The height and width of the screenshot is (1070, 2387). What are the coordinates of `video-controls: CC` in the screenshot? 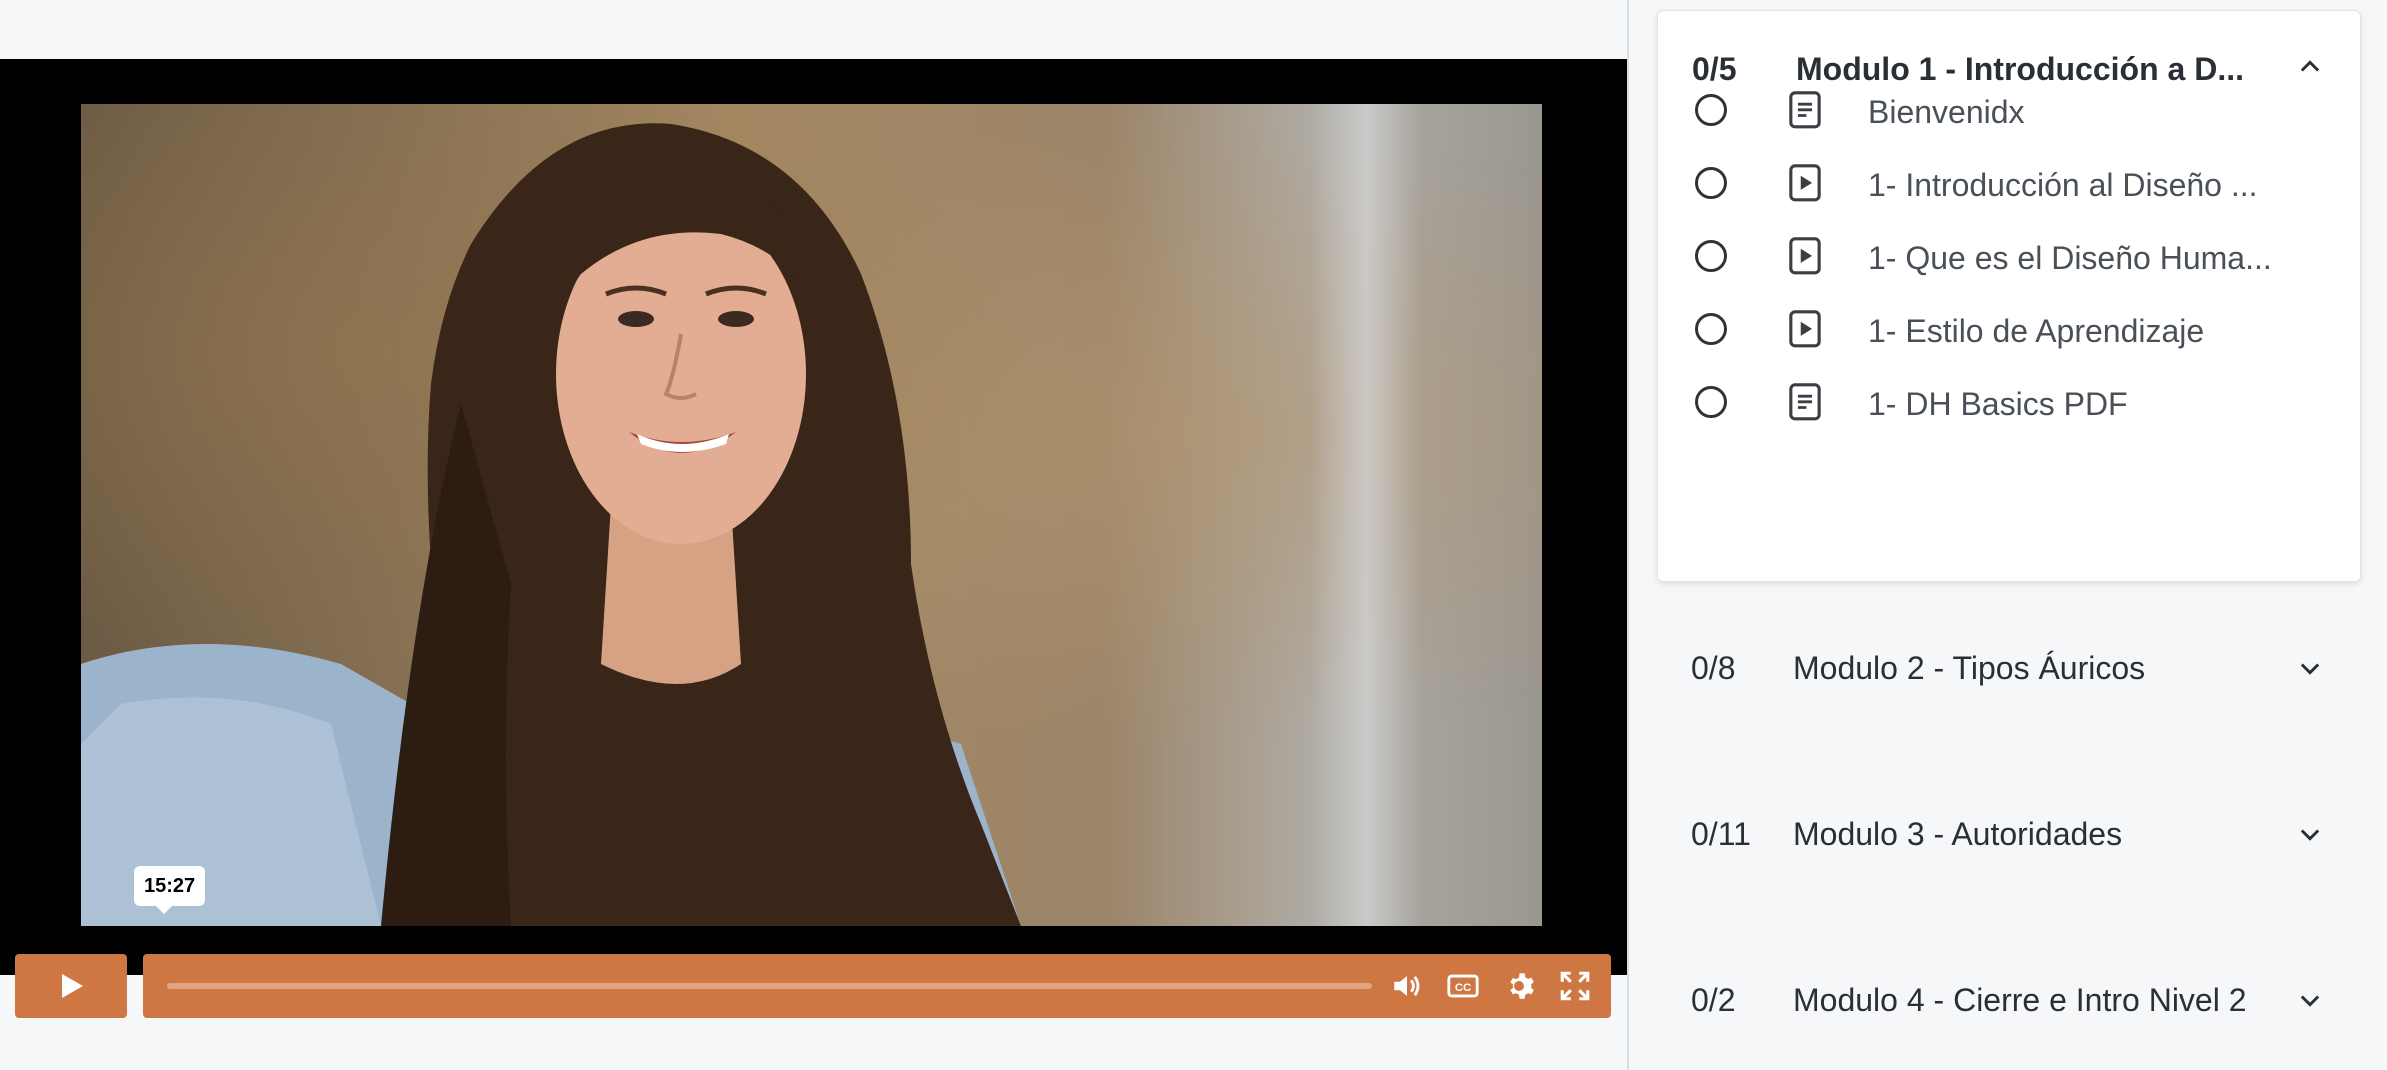 It's located at (813, 986).